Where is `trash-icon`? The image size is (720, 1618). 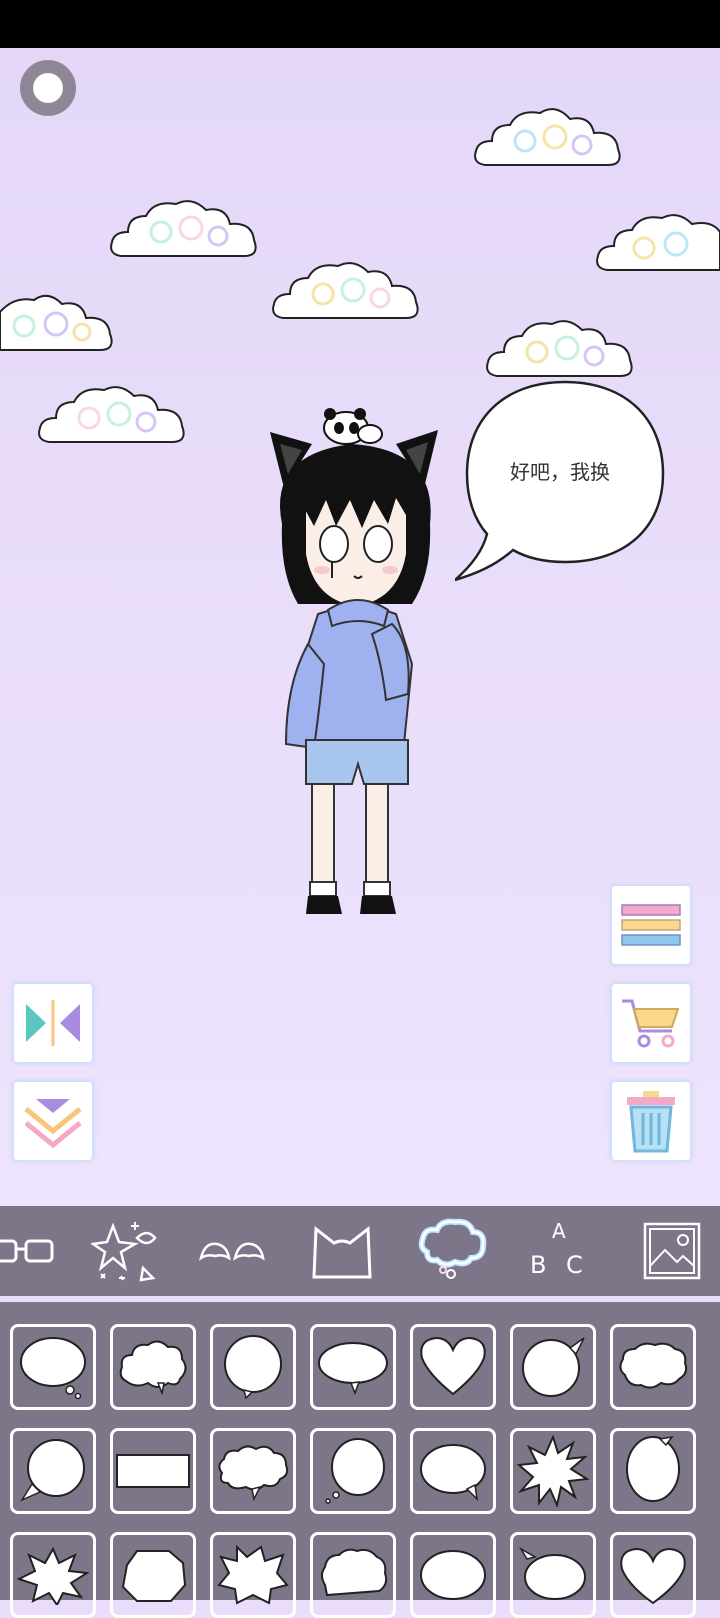
trash-icon is located at coordinates (651, 1121).